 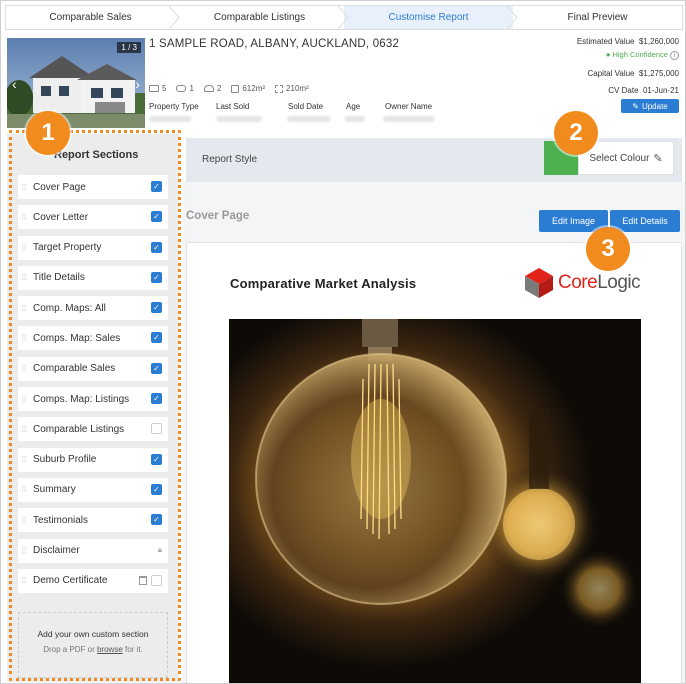 I want to click on step-final-preview: Final Preview, so click(x=597, y=17).